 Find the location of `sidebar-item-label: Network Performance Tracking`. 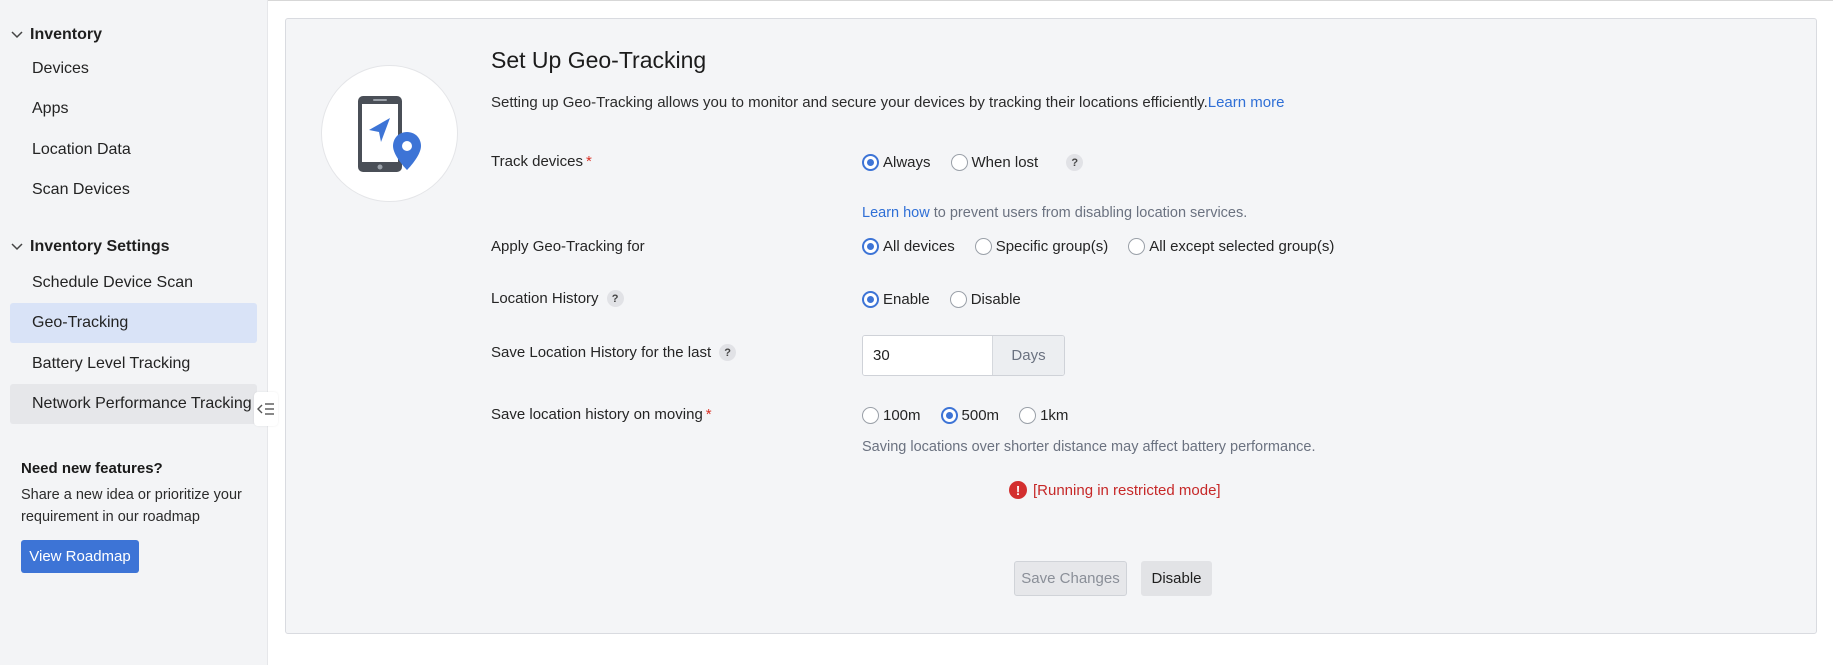

sidebar-item-label: Network Performance Tracking is located at coordinates (142, 403).